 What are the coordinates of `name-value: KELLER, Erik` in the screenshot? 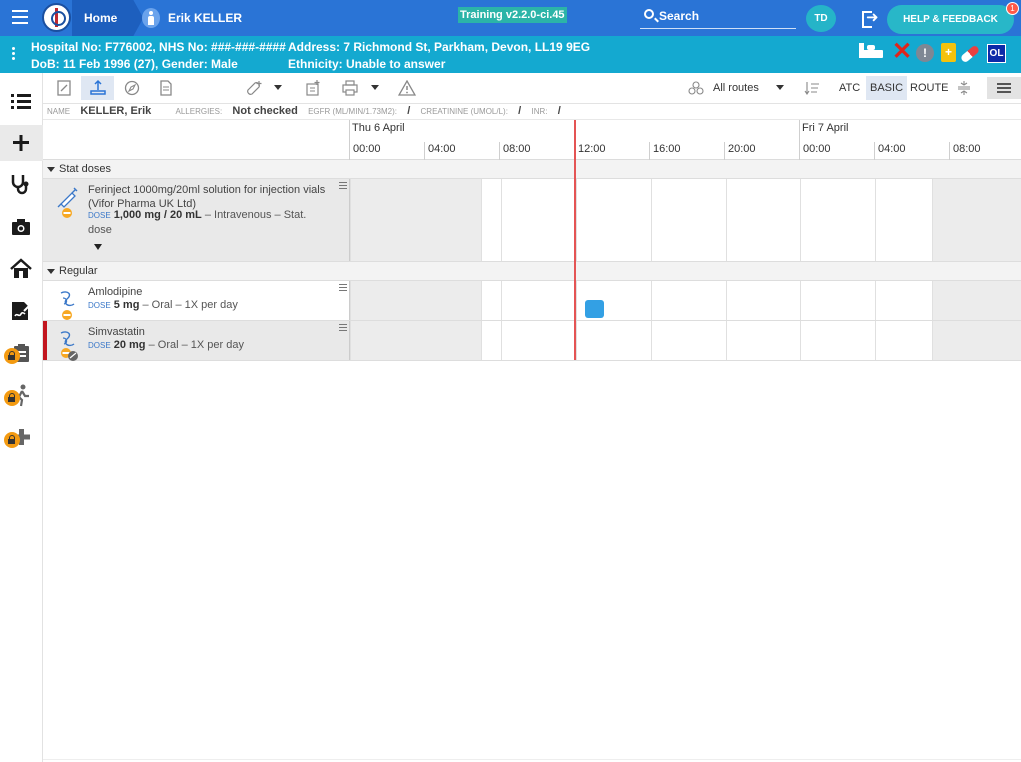 It's located at (116, 111).